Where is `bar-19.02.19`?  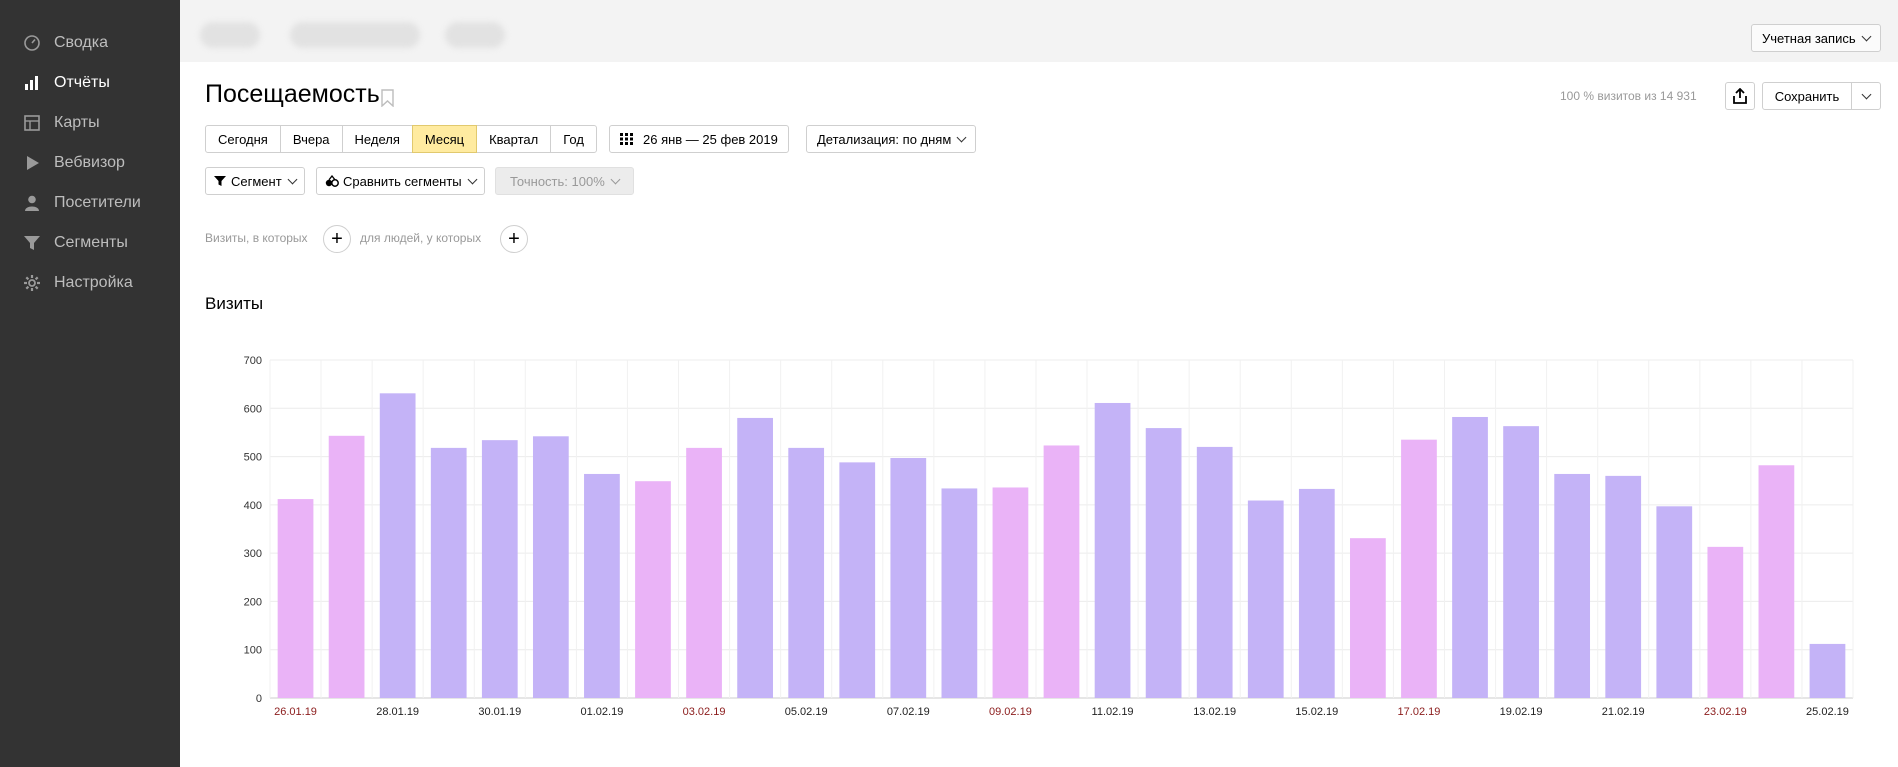 bar-19.02.19 is located at coordinates (1521, 562).